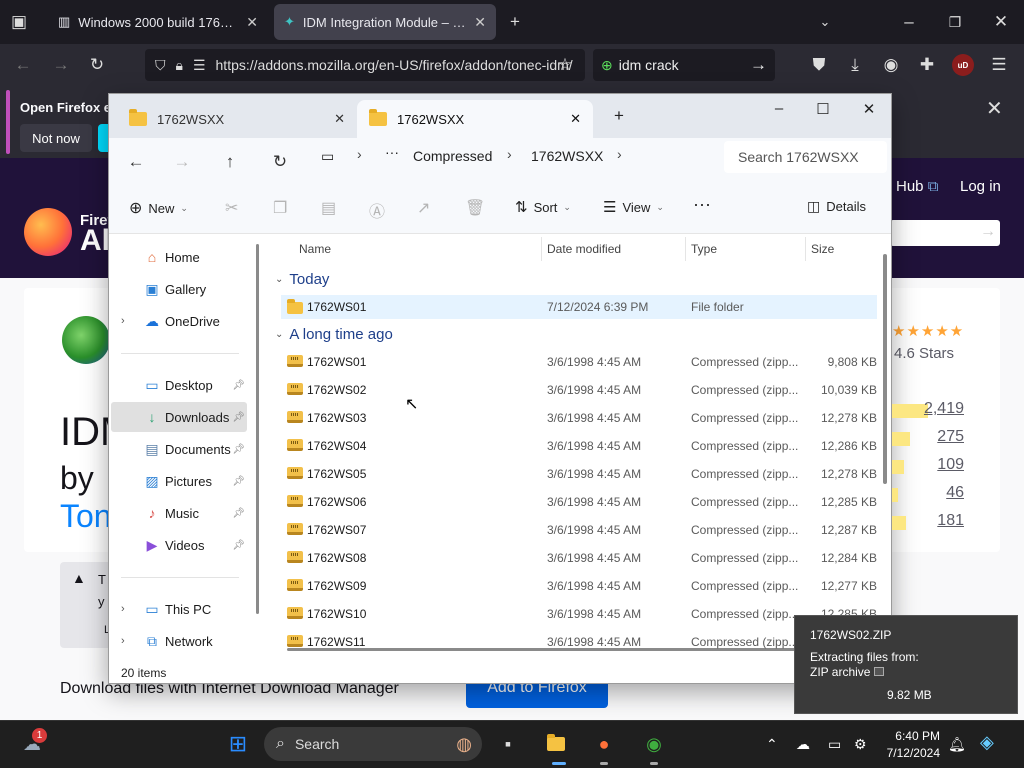 This screenshot has height=768, width=1024. Describe the element at coordinates (957, 744) in the screenshot. I see `bell-icon: 🔔︎` at that location.